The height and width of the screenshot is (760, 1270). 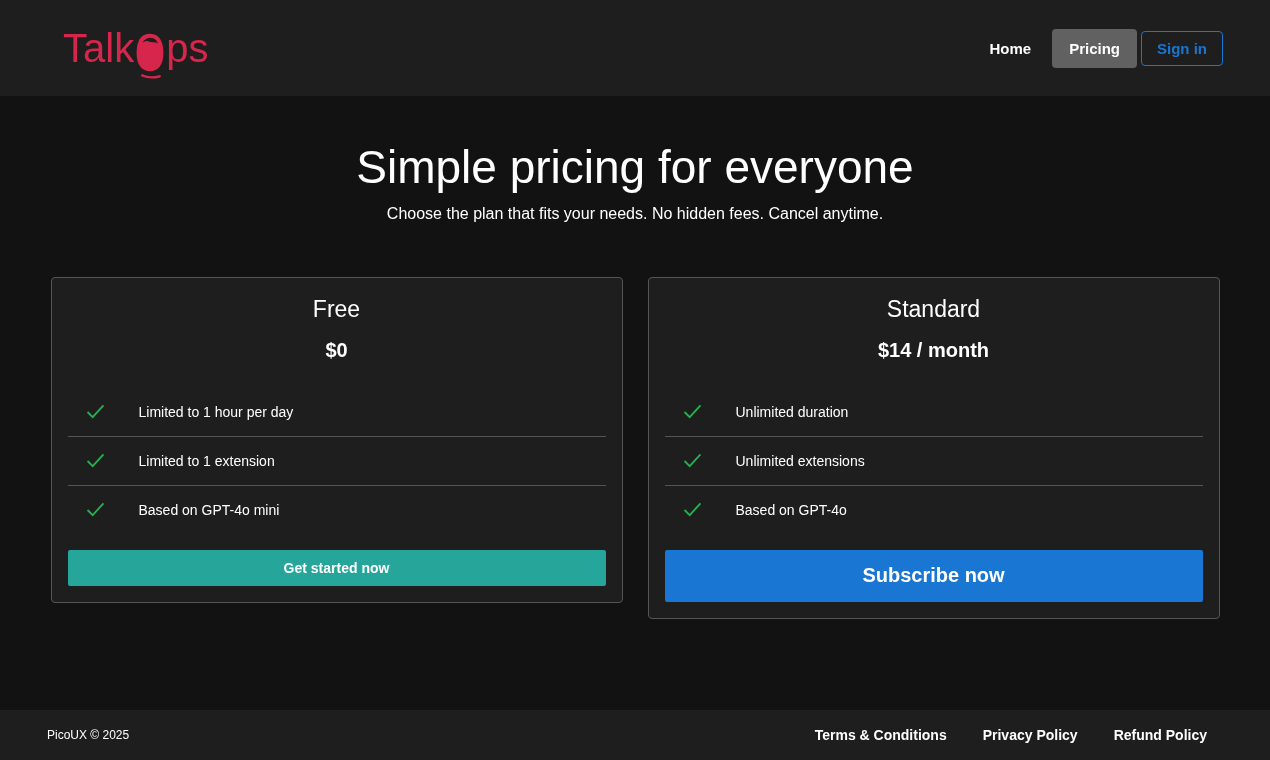 I want to click on footer-link: Privacy Policy, so click(x=1030, y=735).